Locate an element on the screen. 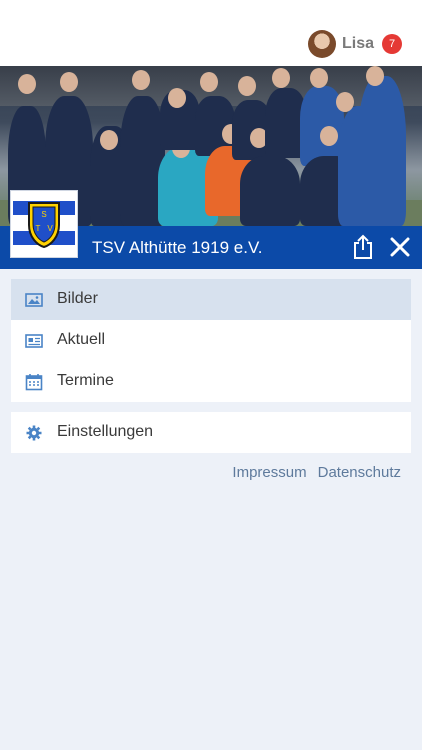 This screenshot has height=750, width=422. datenschutz-link: Datenschutz is located at coordinates (359, 472).